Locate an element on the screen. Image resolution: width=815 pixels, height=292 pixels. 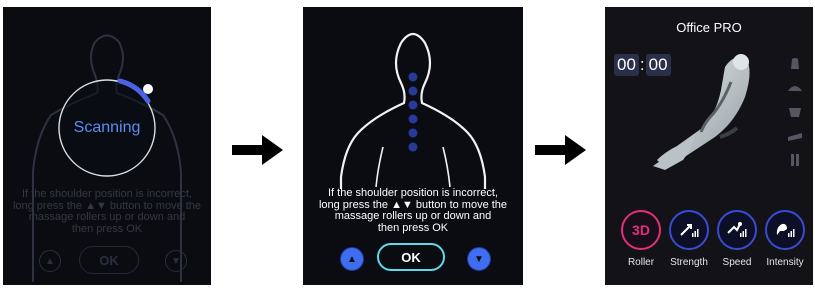
seat-zone-icon is located at coordinates (795, 137).